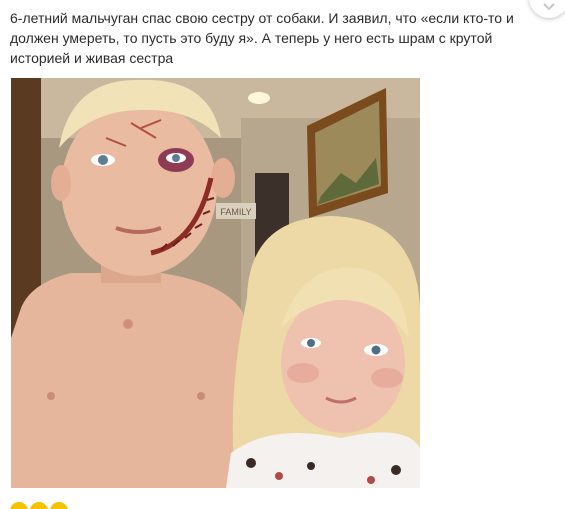 This screenshot has width=565, height=509. I want to click on family-sign-text: FAMILY, so click(235, 212).